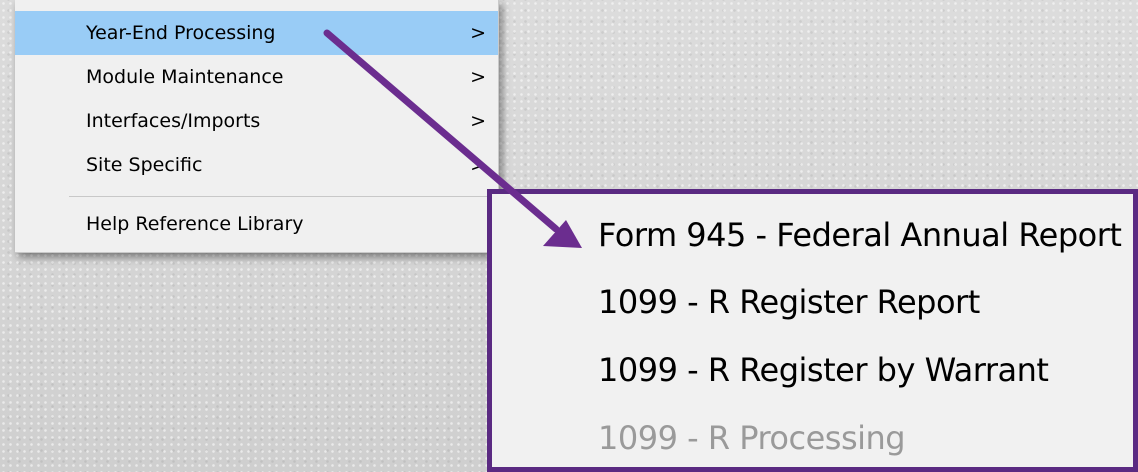  What do you see at coordinates (282, 196) in the screenshot?
I see `menu-separator` at bounding box center [282, 196].